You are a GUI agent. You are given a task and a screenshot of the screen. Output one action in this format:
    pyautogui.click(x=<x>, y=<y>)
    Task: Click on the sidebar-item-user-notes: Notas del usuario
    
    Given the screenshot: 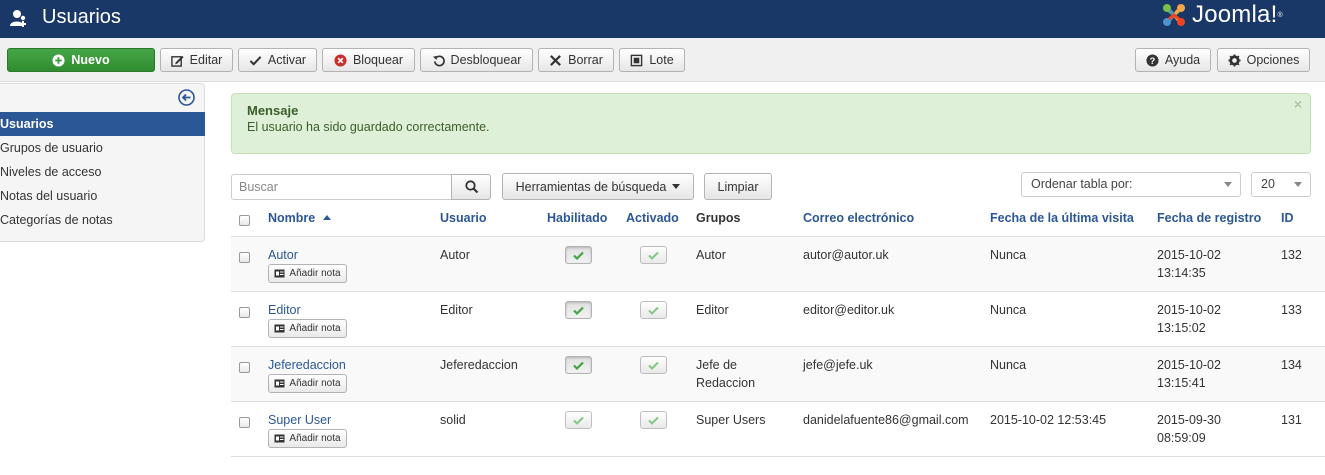 What is the action you would take?
    pyautogui.click(x=102, y=196)
    